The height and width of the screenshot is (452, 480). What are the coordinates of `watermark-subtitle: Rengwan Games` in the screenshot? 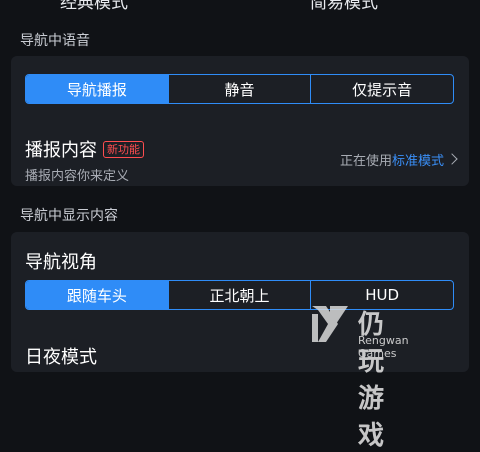 It's located at (383, 347).